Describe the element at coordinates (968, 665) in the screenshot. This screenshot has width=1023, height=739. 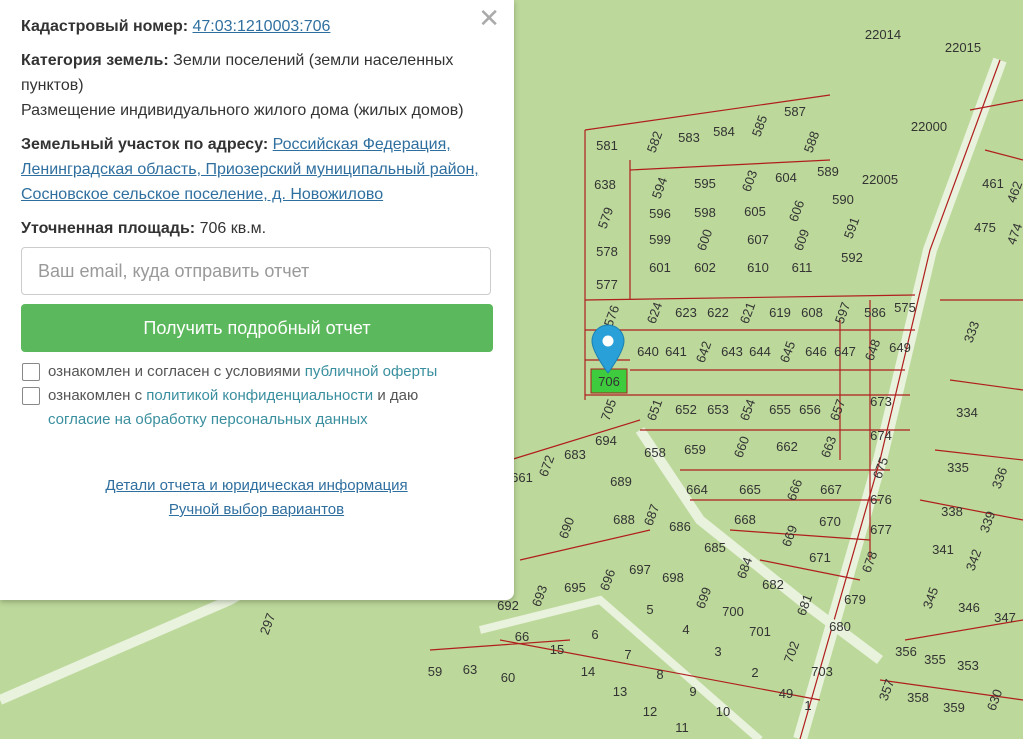
I see `plot-label-353: 353` at that location.